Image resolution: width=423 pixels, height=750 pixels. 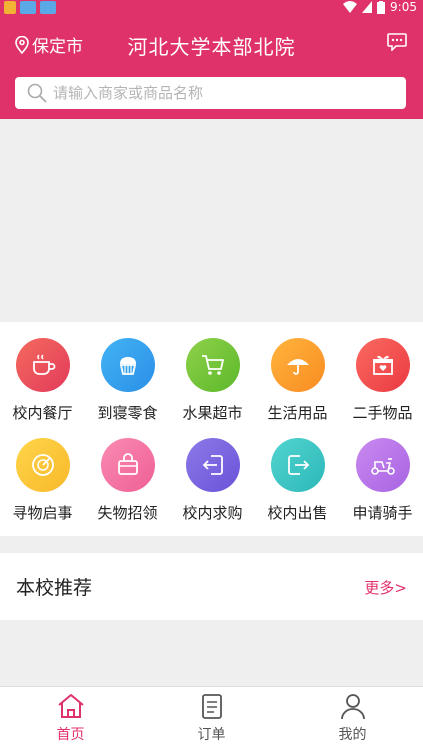 I want to click on more-link: 更多>, so click(x=385, y=587).